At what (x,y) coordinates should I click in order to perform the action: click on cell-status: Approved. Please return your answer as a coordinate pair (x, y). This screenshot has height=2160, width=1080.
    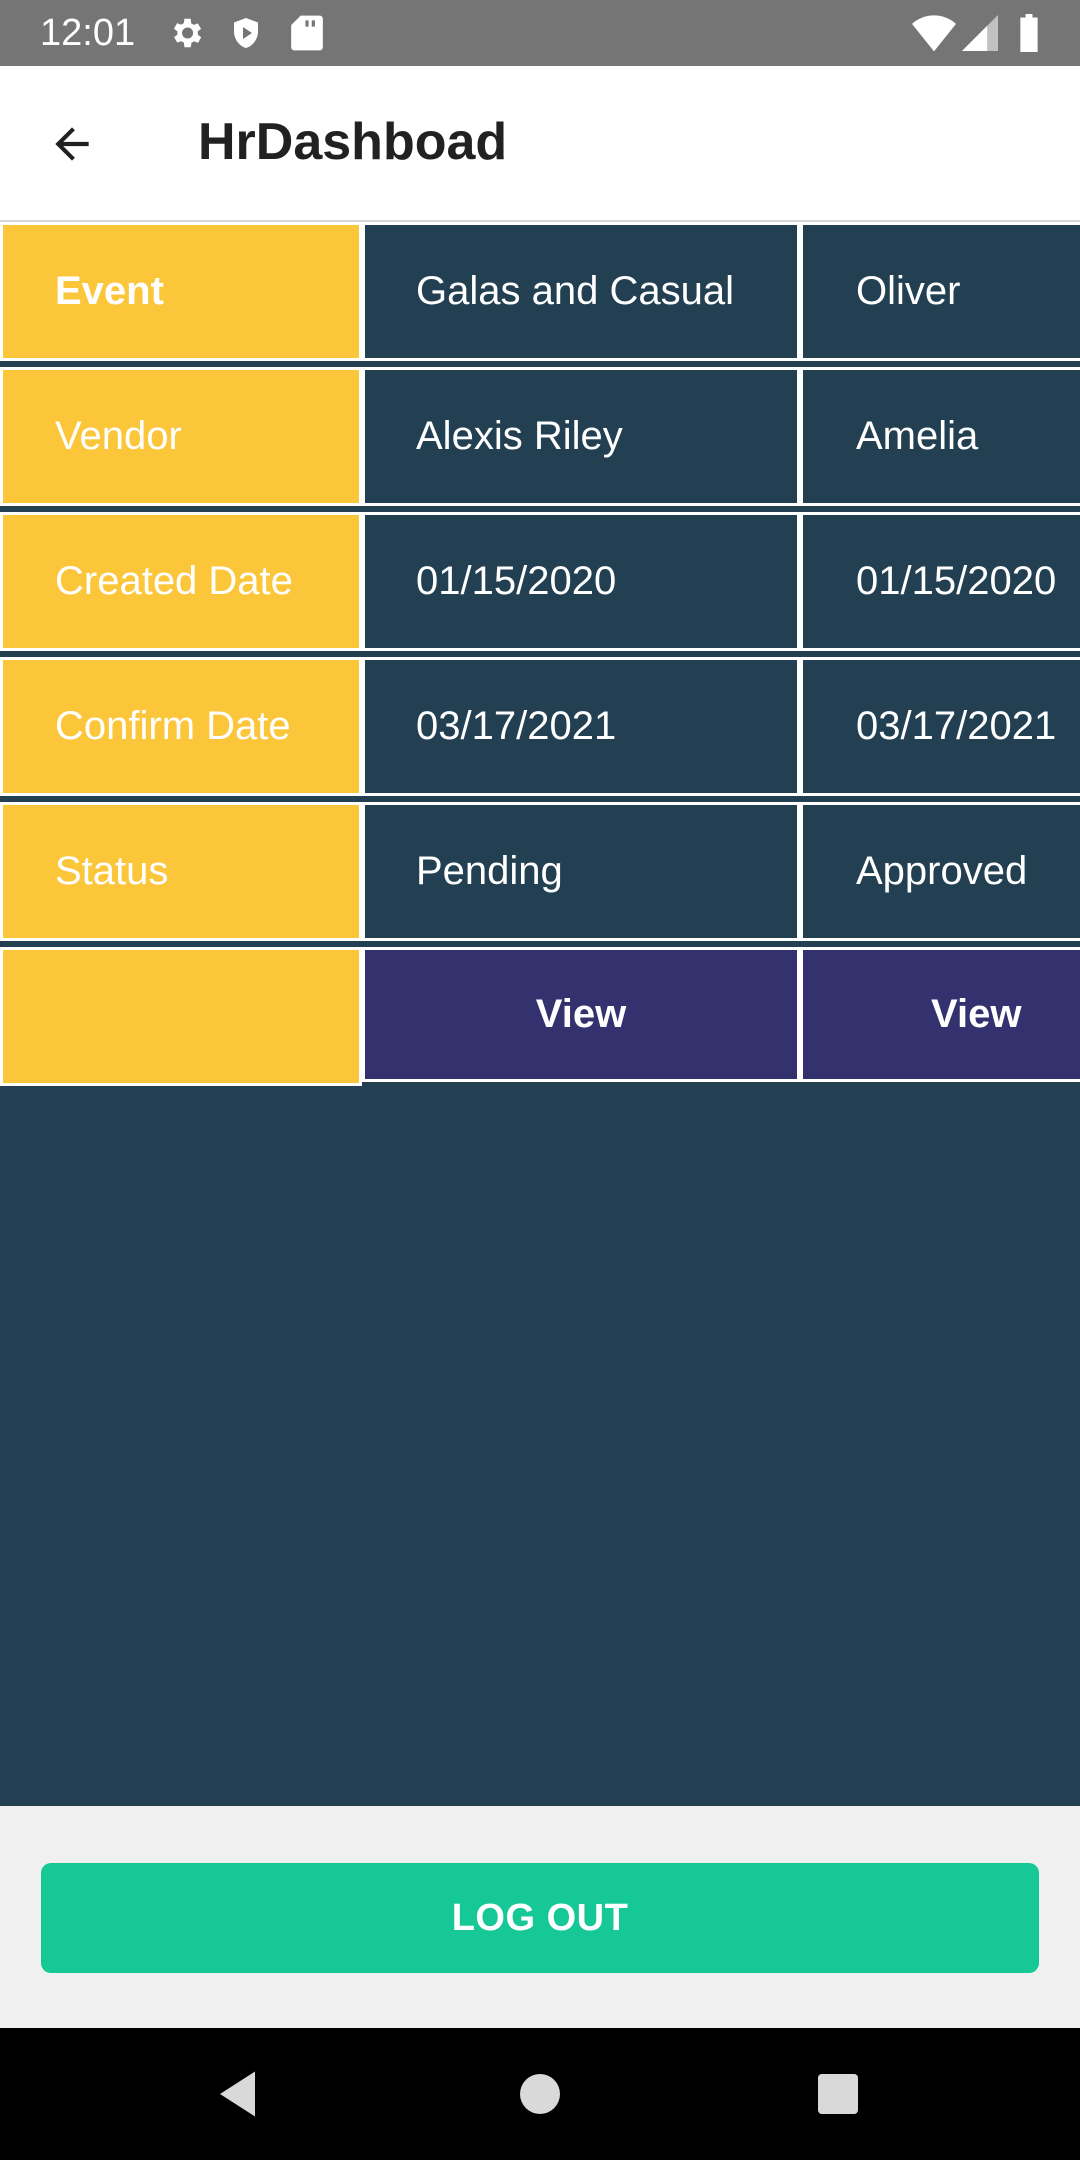
    Looking at the image, I should click on (940, 871).